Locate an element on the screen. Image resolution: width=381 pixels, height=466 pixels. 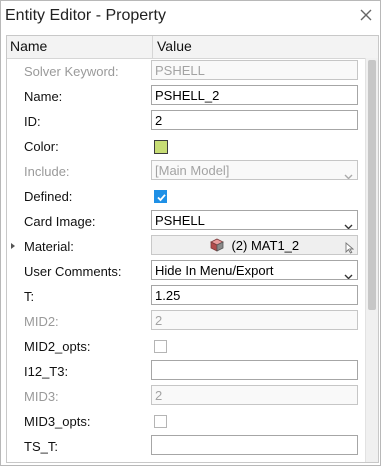
label-mid2-opts: MID2_opts: is located at coordinates (57, 346).